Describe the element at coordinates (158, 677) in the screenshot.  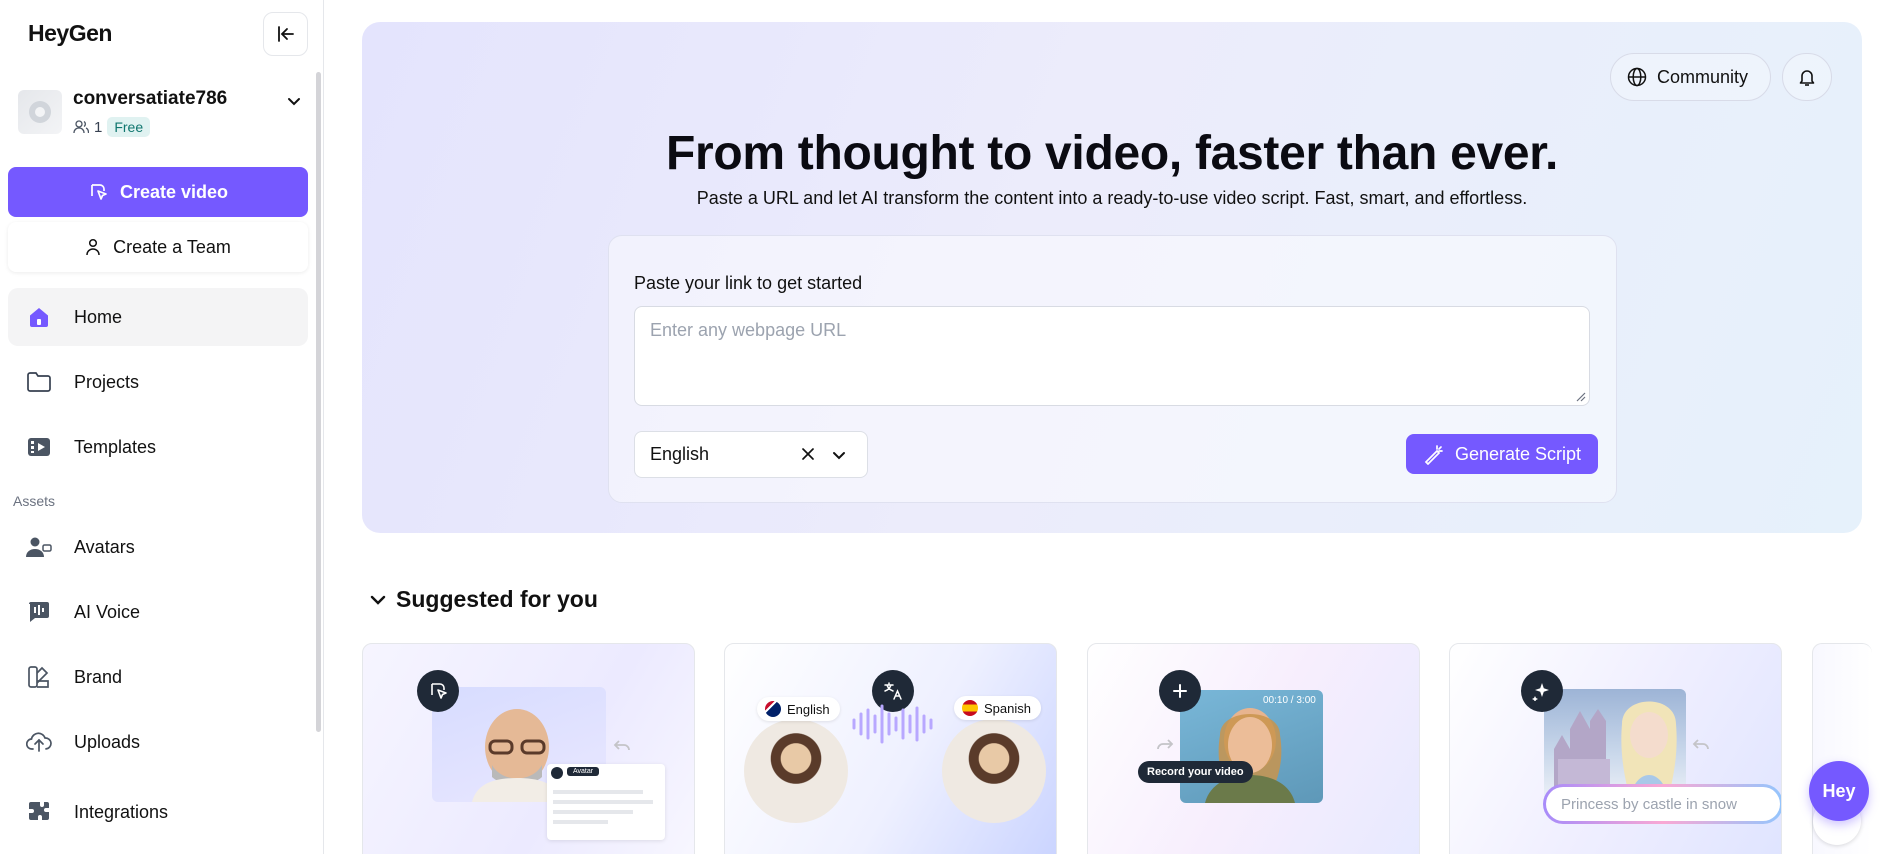
I see `sidebar-item-brand: Brand` at that location.